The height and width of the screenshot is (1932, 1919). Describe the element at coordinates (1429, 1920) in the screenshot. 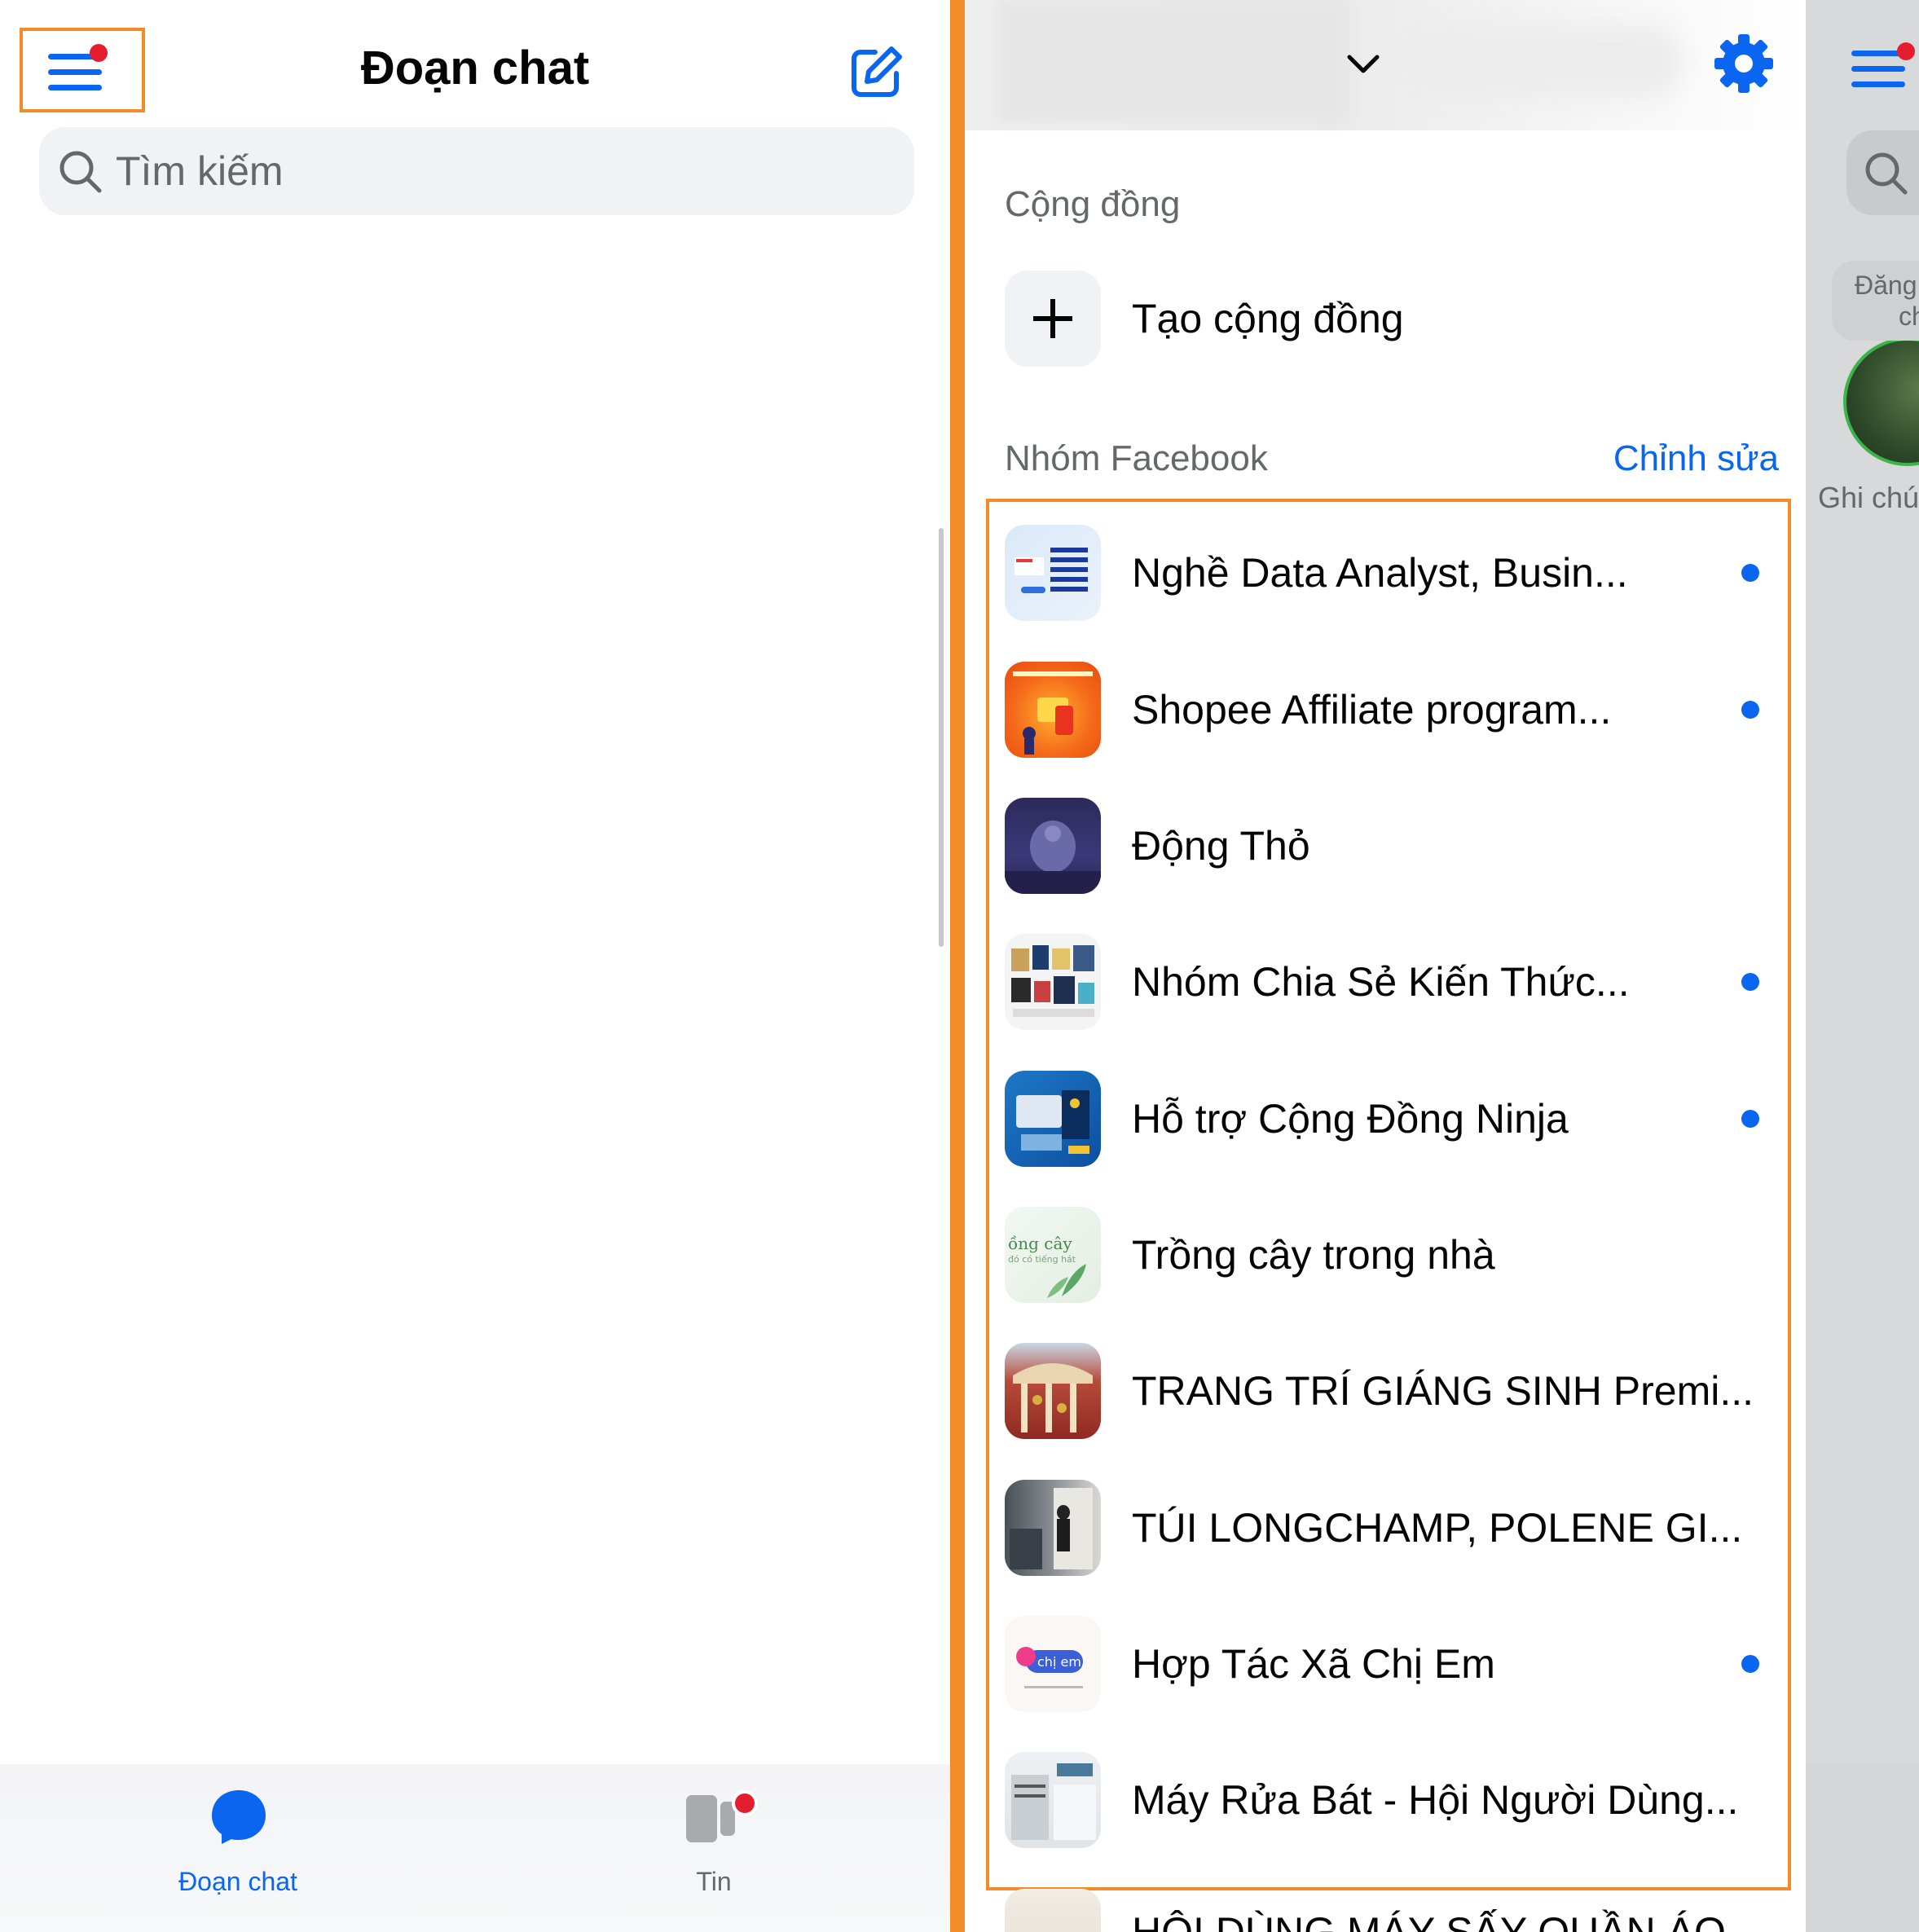

I see `group-name: HỘI DÙNG MÁY SẤY QUẦN ÁO` at that location.